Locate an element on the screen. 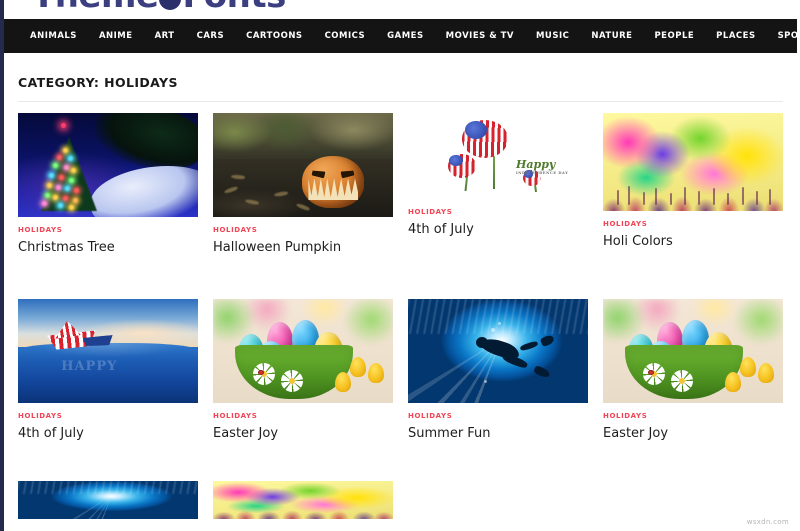  logo-dot-icon is located at coordinates (170, 5).